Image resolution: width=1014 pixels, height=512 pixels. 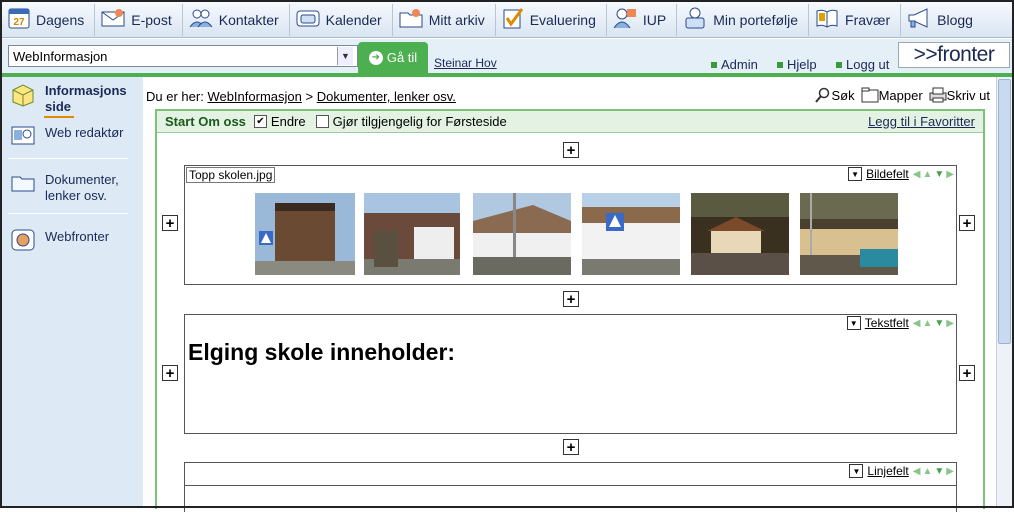 I want to click on print-tool: Skriv ut, so click(x=959, y=95).